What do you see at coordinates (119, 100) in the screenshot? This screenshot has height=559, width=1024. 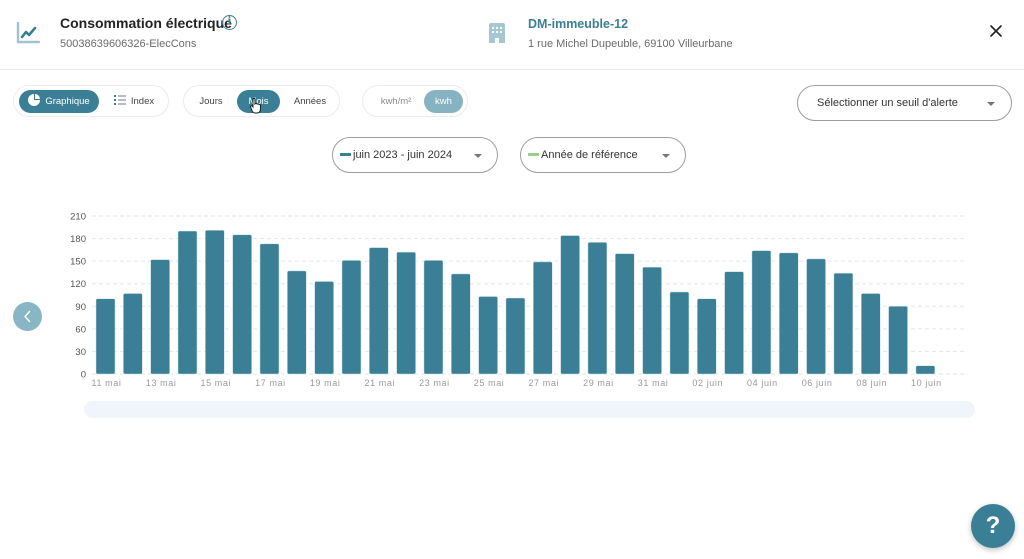 I see `list-icon` at bounding box center [119, 100].